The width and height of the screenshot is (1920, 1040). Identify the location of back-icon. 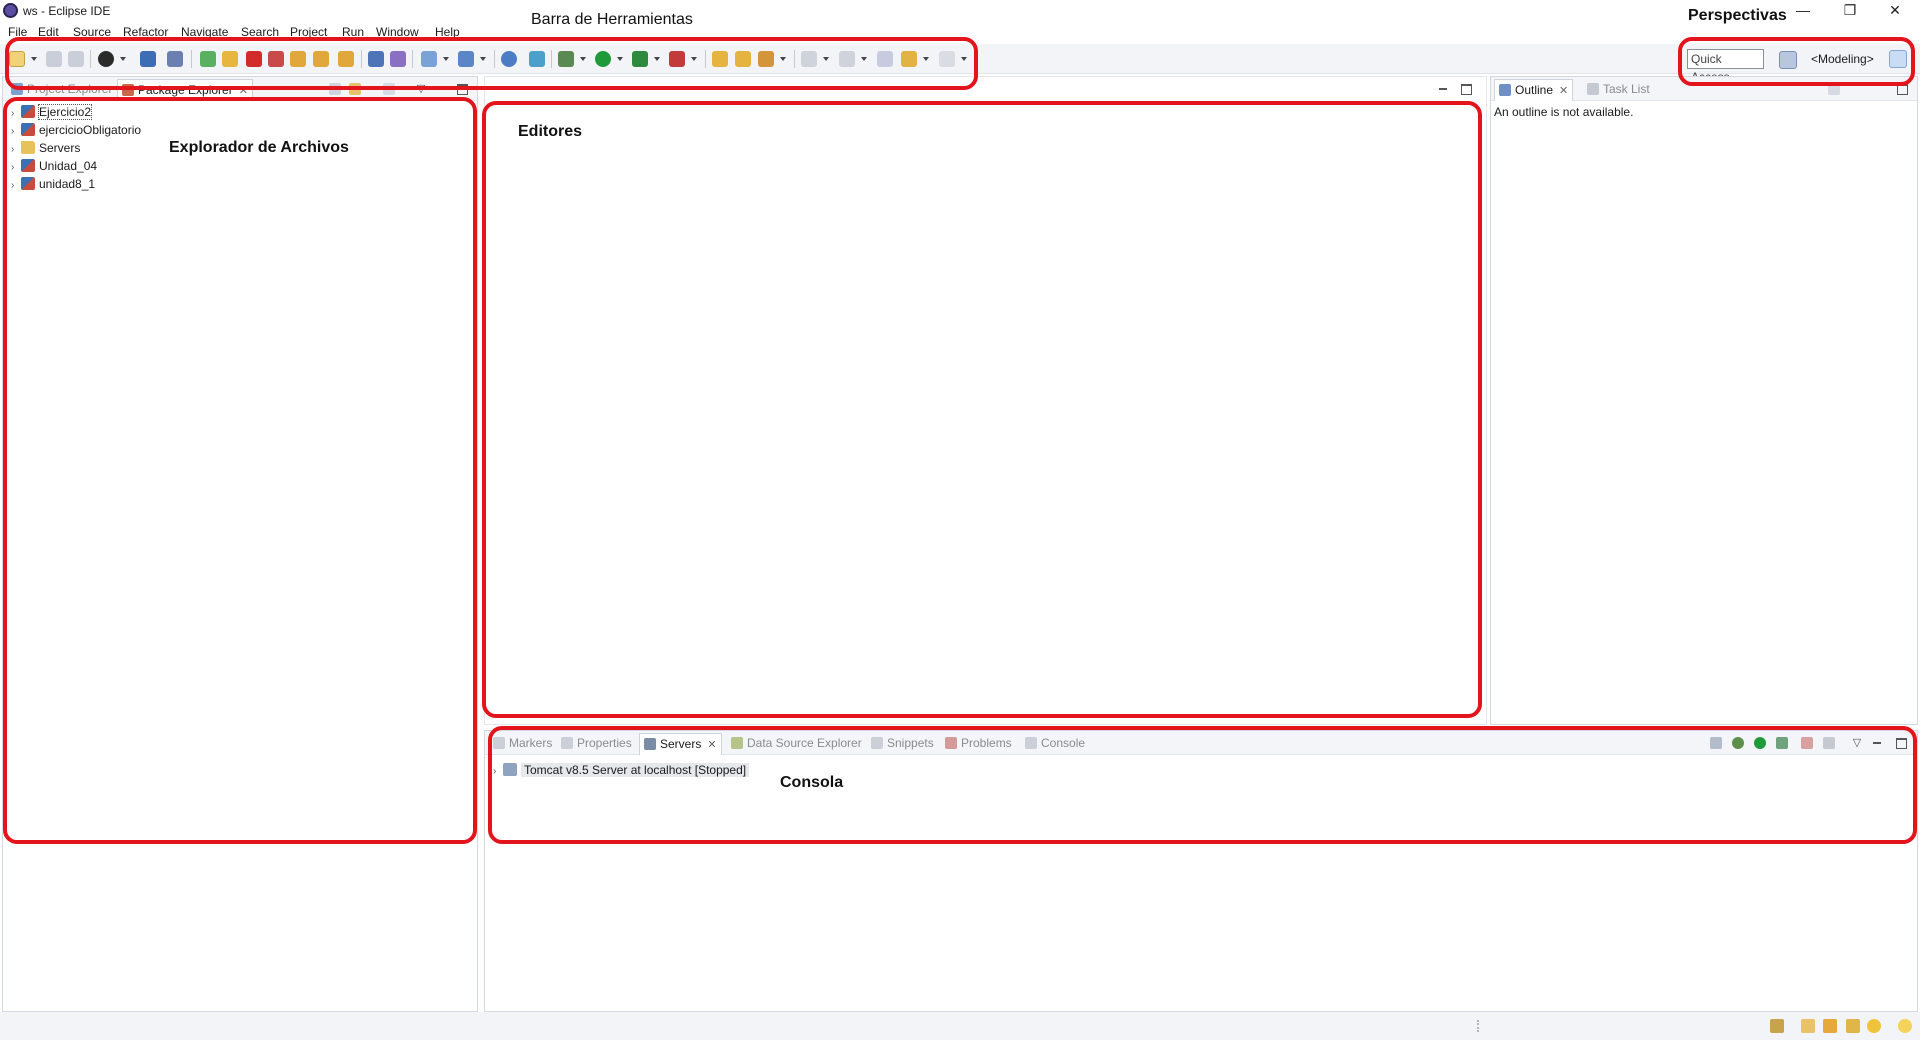
(909, 59).